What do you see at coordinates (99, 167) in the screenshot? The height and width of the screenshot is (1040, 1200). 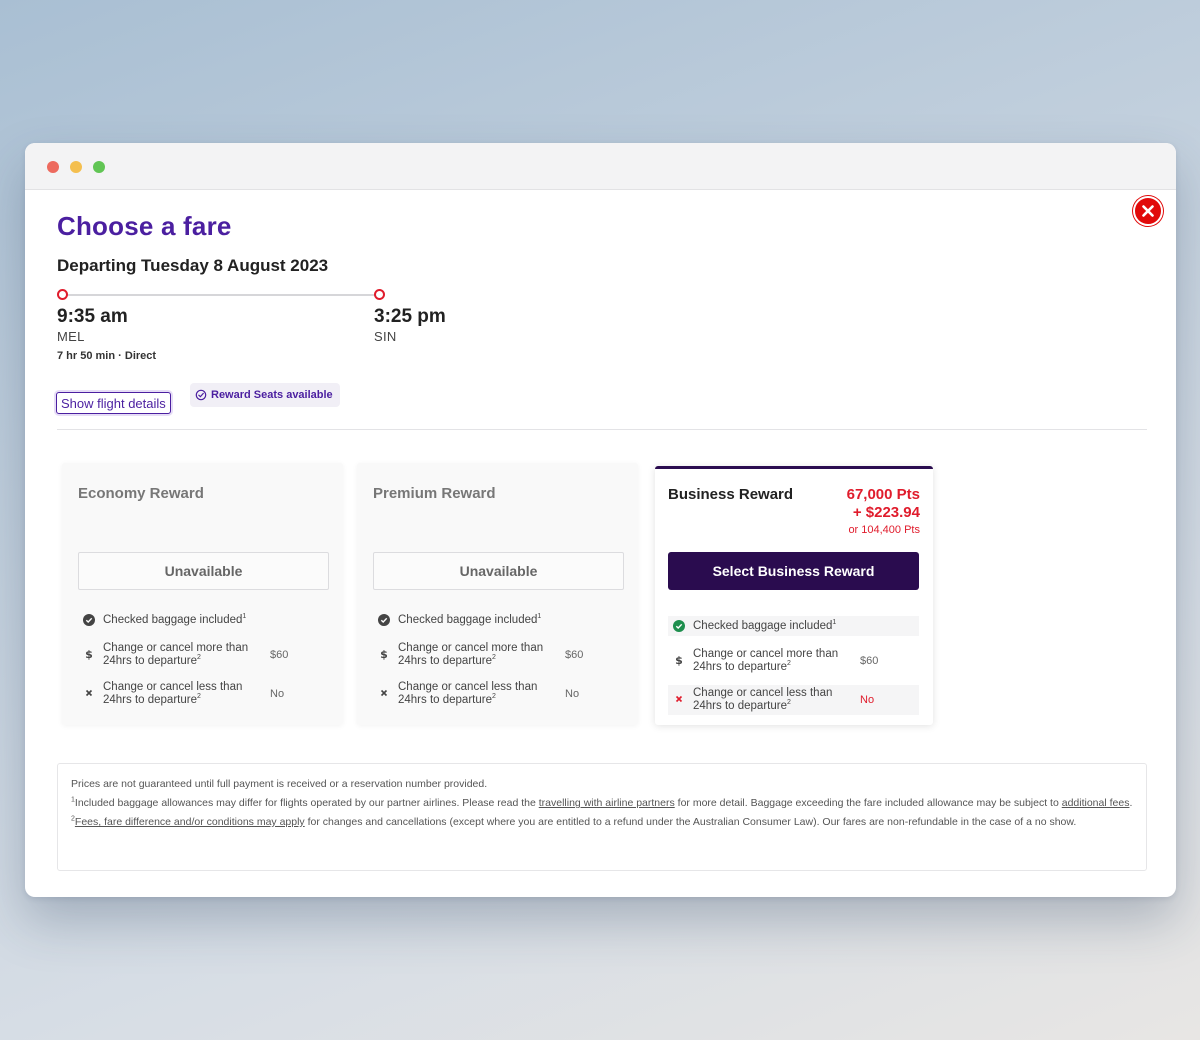 I see `window-zoom-dot` at bounding box center [99, 167].